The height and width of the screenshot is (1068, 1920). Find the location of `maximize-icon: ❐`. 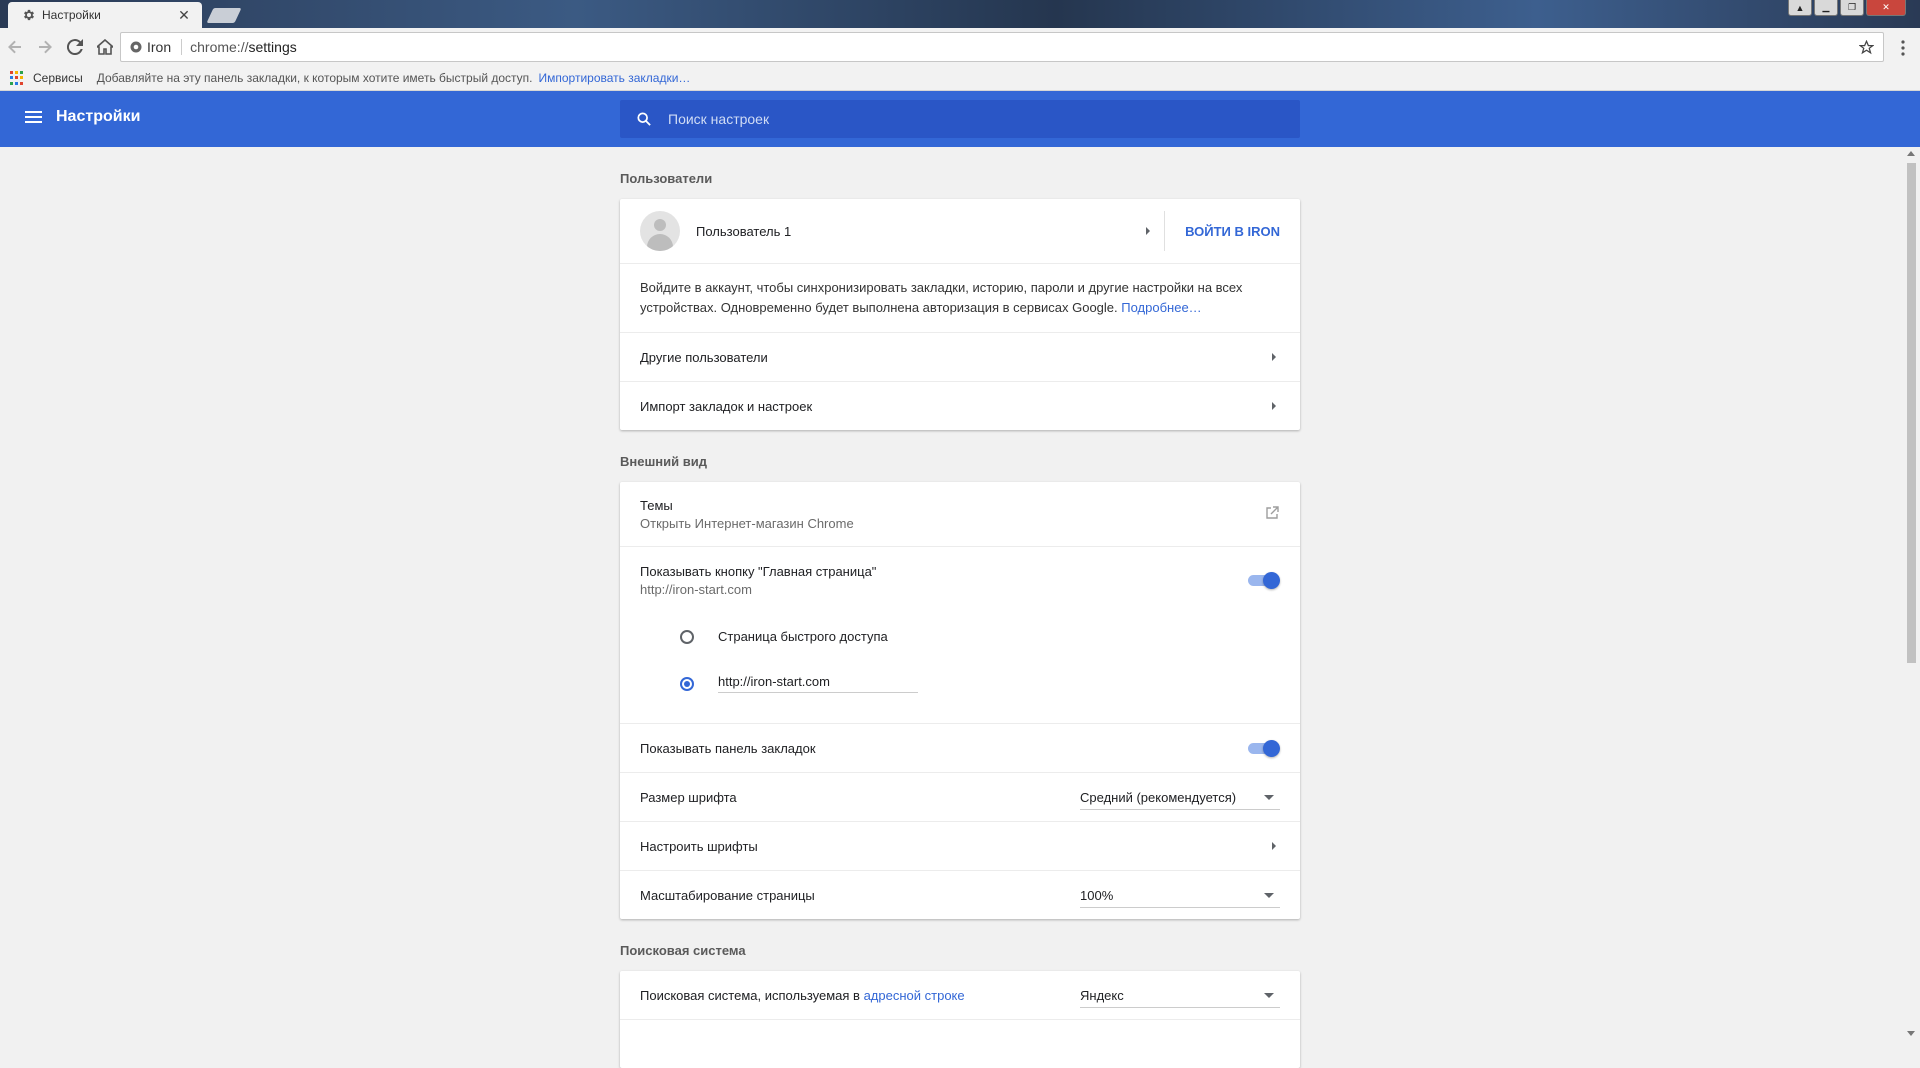

maximize-icon: ❐ is located at coordinates (1852, 8).